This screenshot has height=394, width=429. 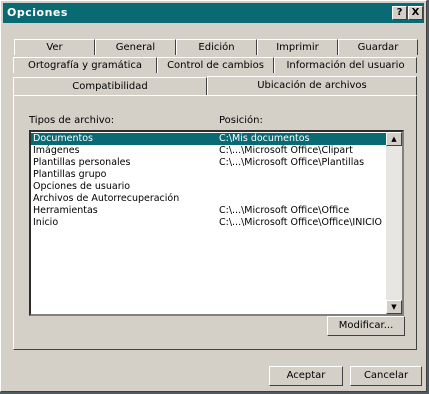 What do you see at coordinates (72, 120) in the screenshot?
I see `file-types-label: Tipos de archivo:` at bounding box center [72, 120].